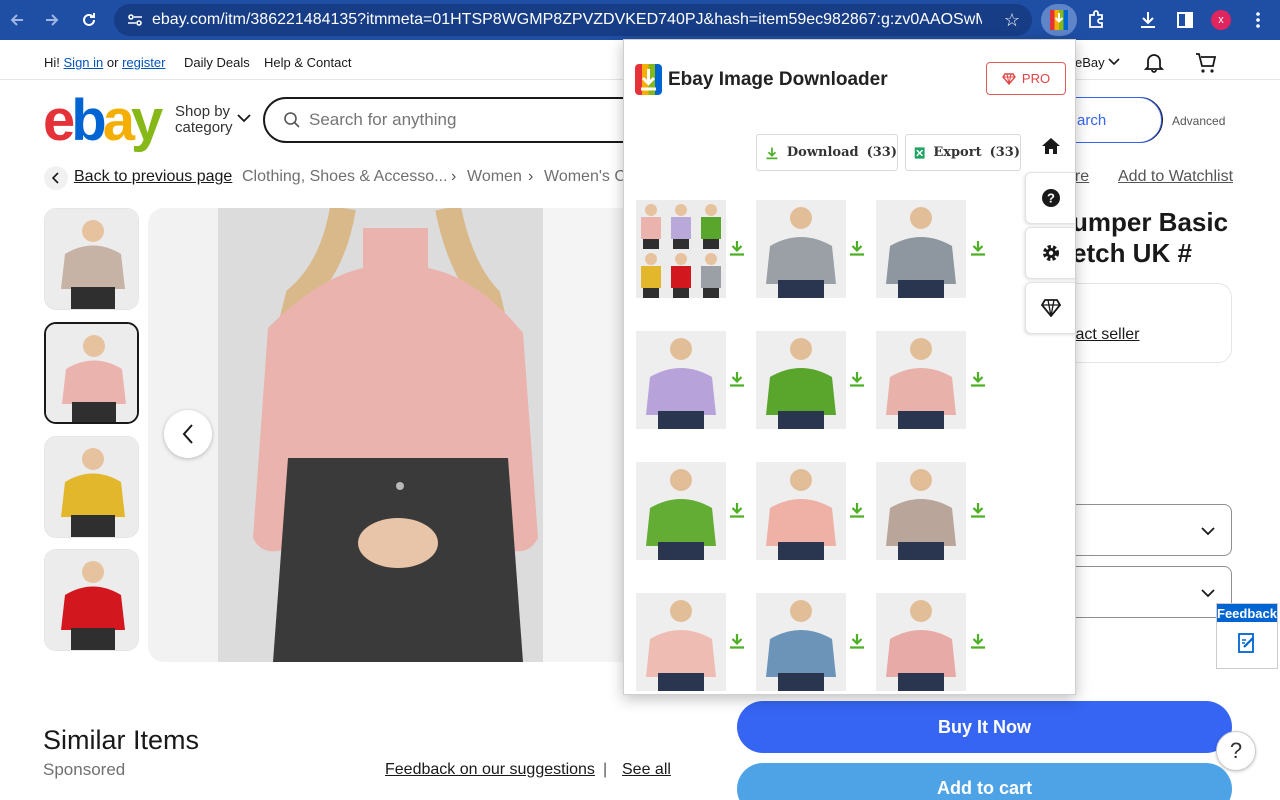 The width and height of the screenshot is (1280, 800). What do you see at coordinates (801, 511) in the screenshot?
I see `grid-image-pink-close` at bounding box center [801, 511].